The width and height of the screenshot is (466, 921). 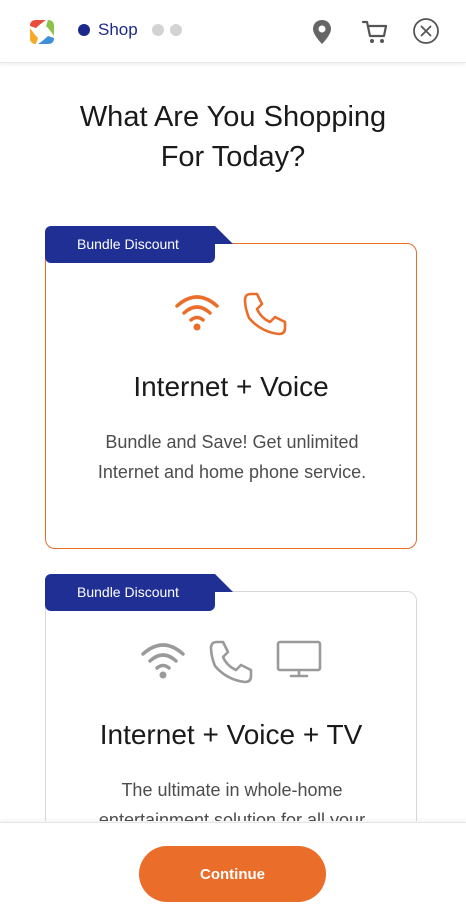 I want to click on top-bar: Shop, so click(x=233, y=31).